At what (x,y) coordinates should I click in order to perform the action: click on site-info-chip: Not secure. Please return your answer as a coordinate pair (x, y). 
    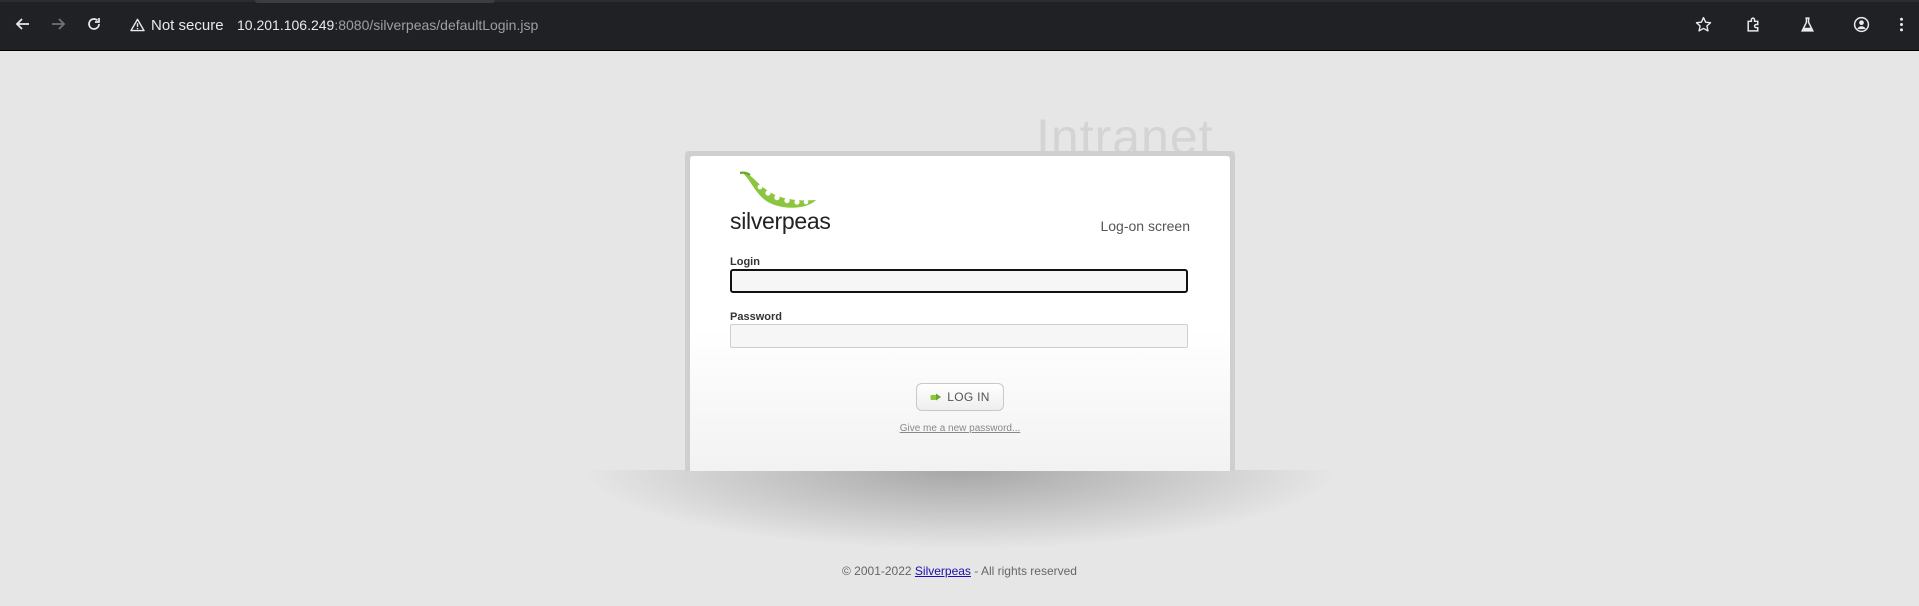
    Looking at the image, I should click on (177, 25).